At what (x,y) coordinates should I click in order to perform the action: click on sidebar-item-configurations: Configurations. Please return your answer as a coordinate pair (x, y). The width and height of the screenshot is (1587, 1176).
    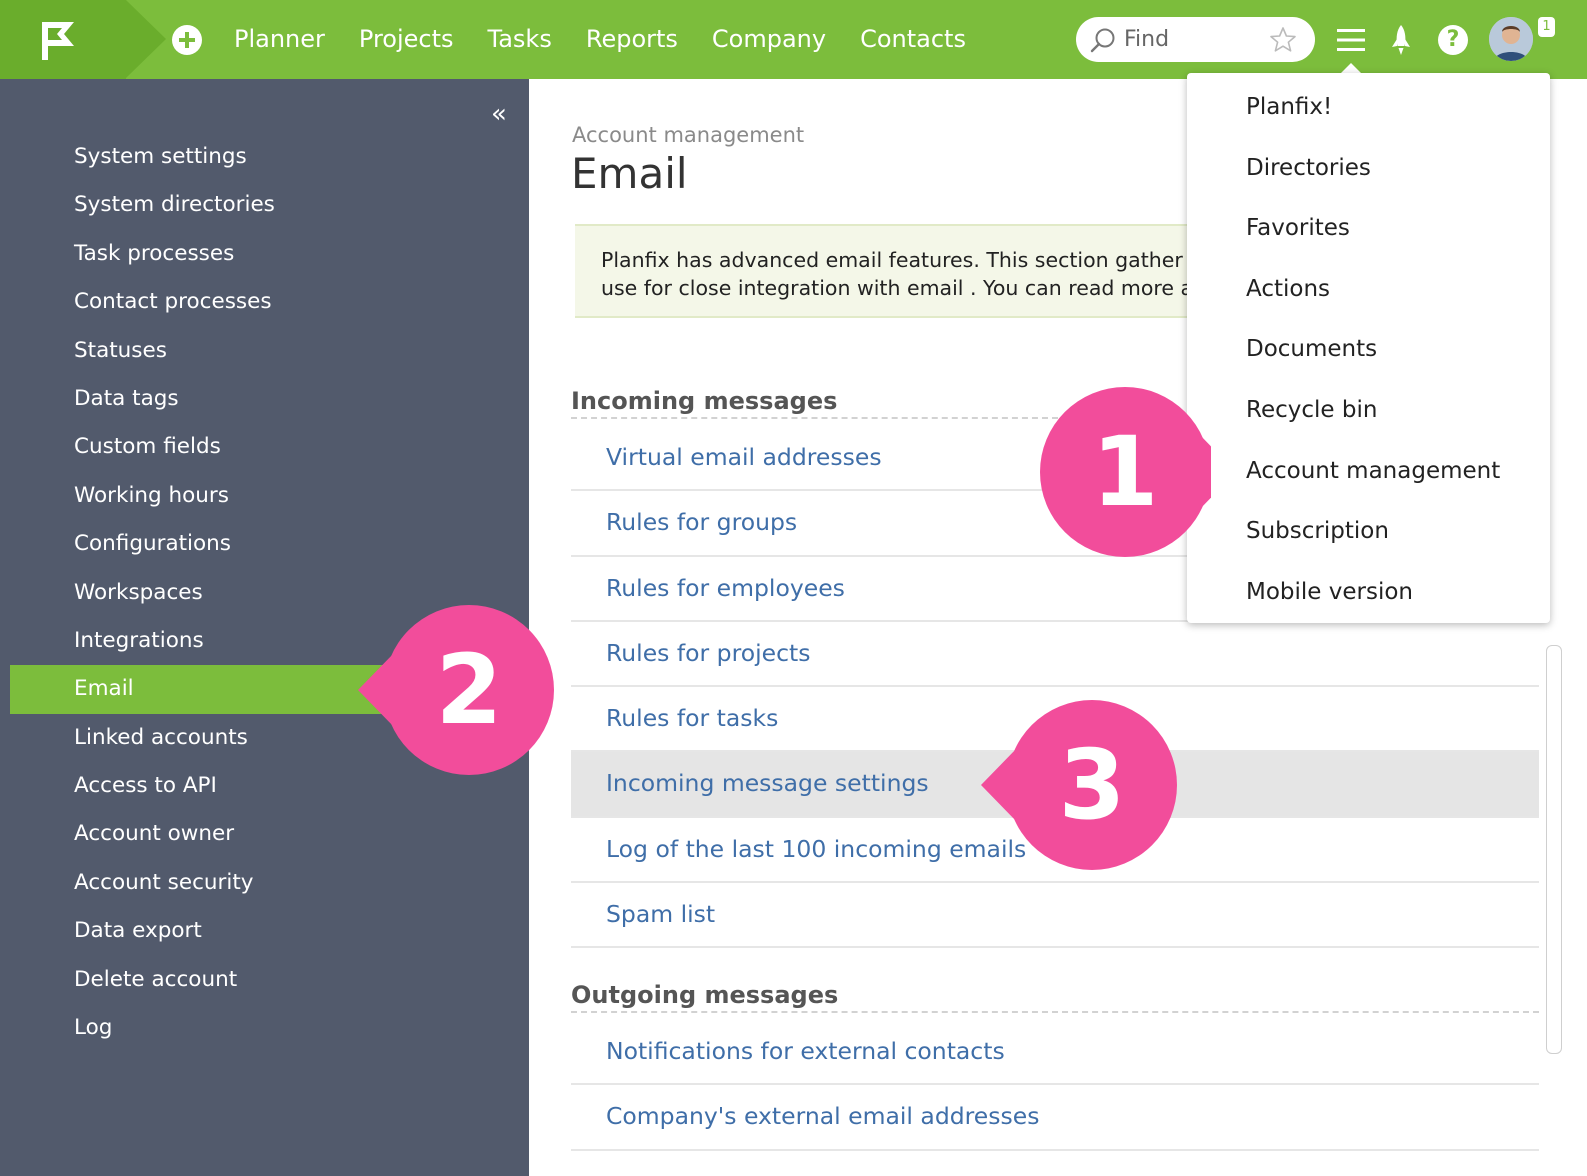
    Looking at the image, I should click on (269, 544).